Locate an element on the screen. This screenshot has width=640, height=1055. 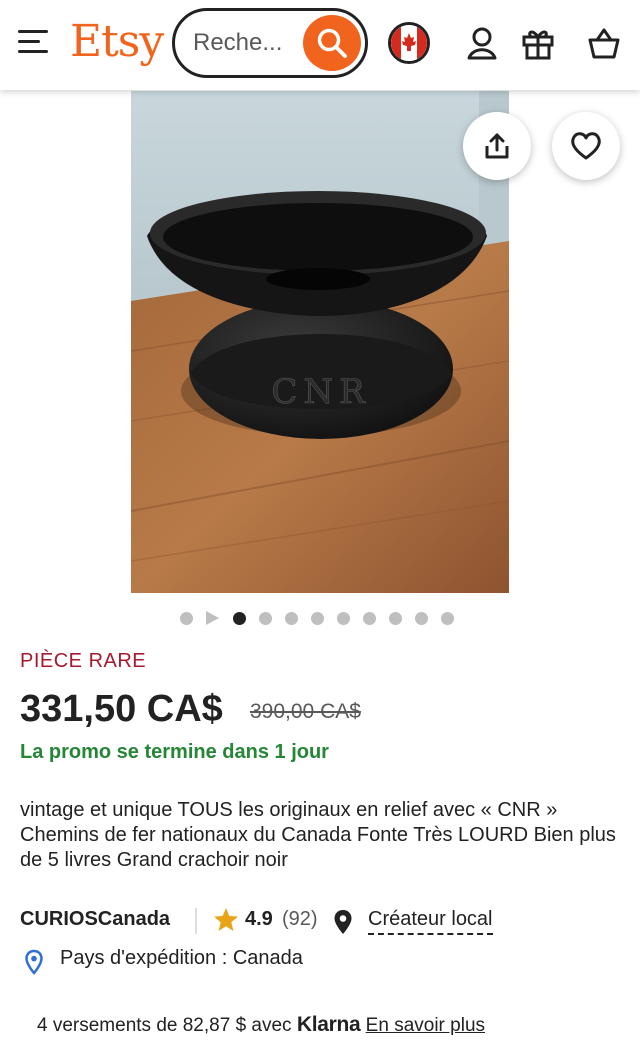
promo-notice: La promo se termine dans 1 jour is located at coordinates (174, 752).